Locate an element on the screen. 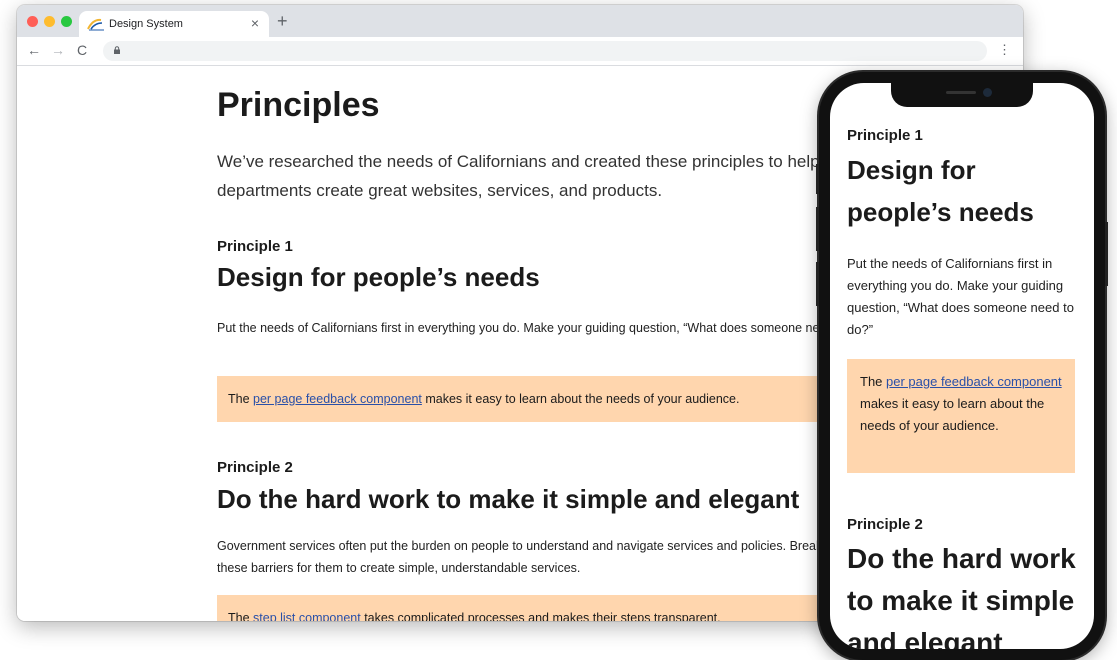  mobile-per-page-feedback-link: per page feedback component is located at coordinates (974, 381).